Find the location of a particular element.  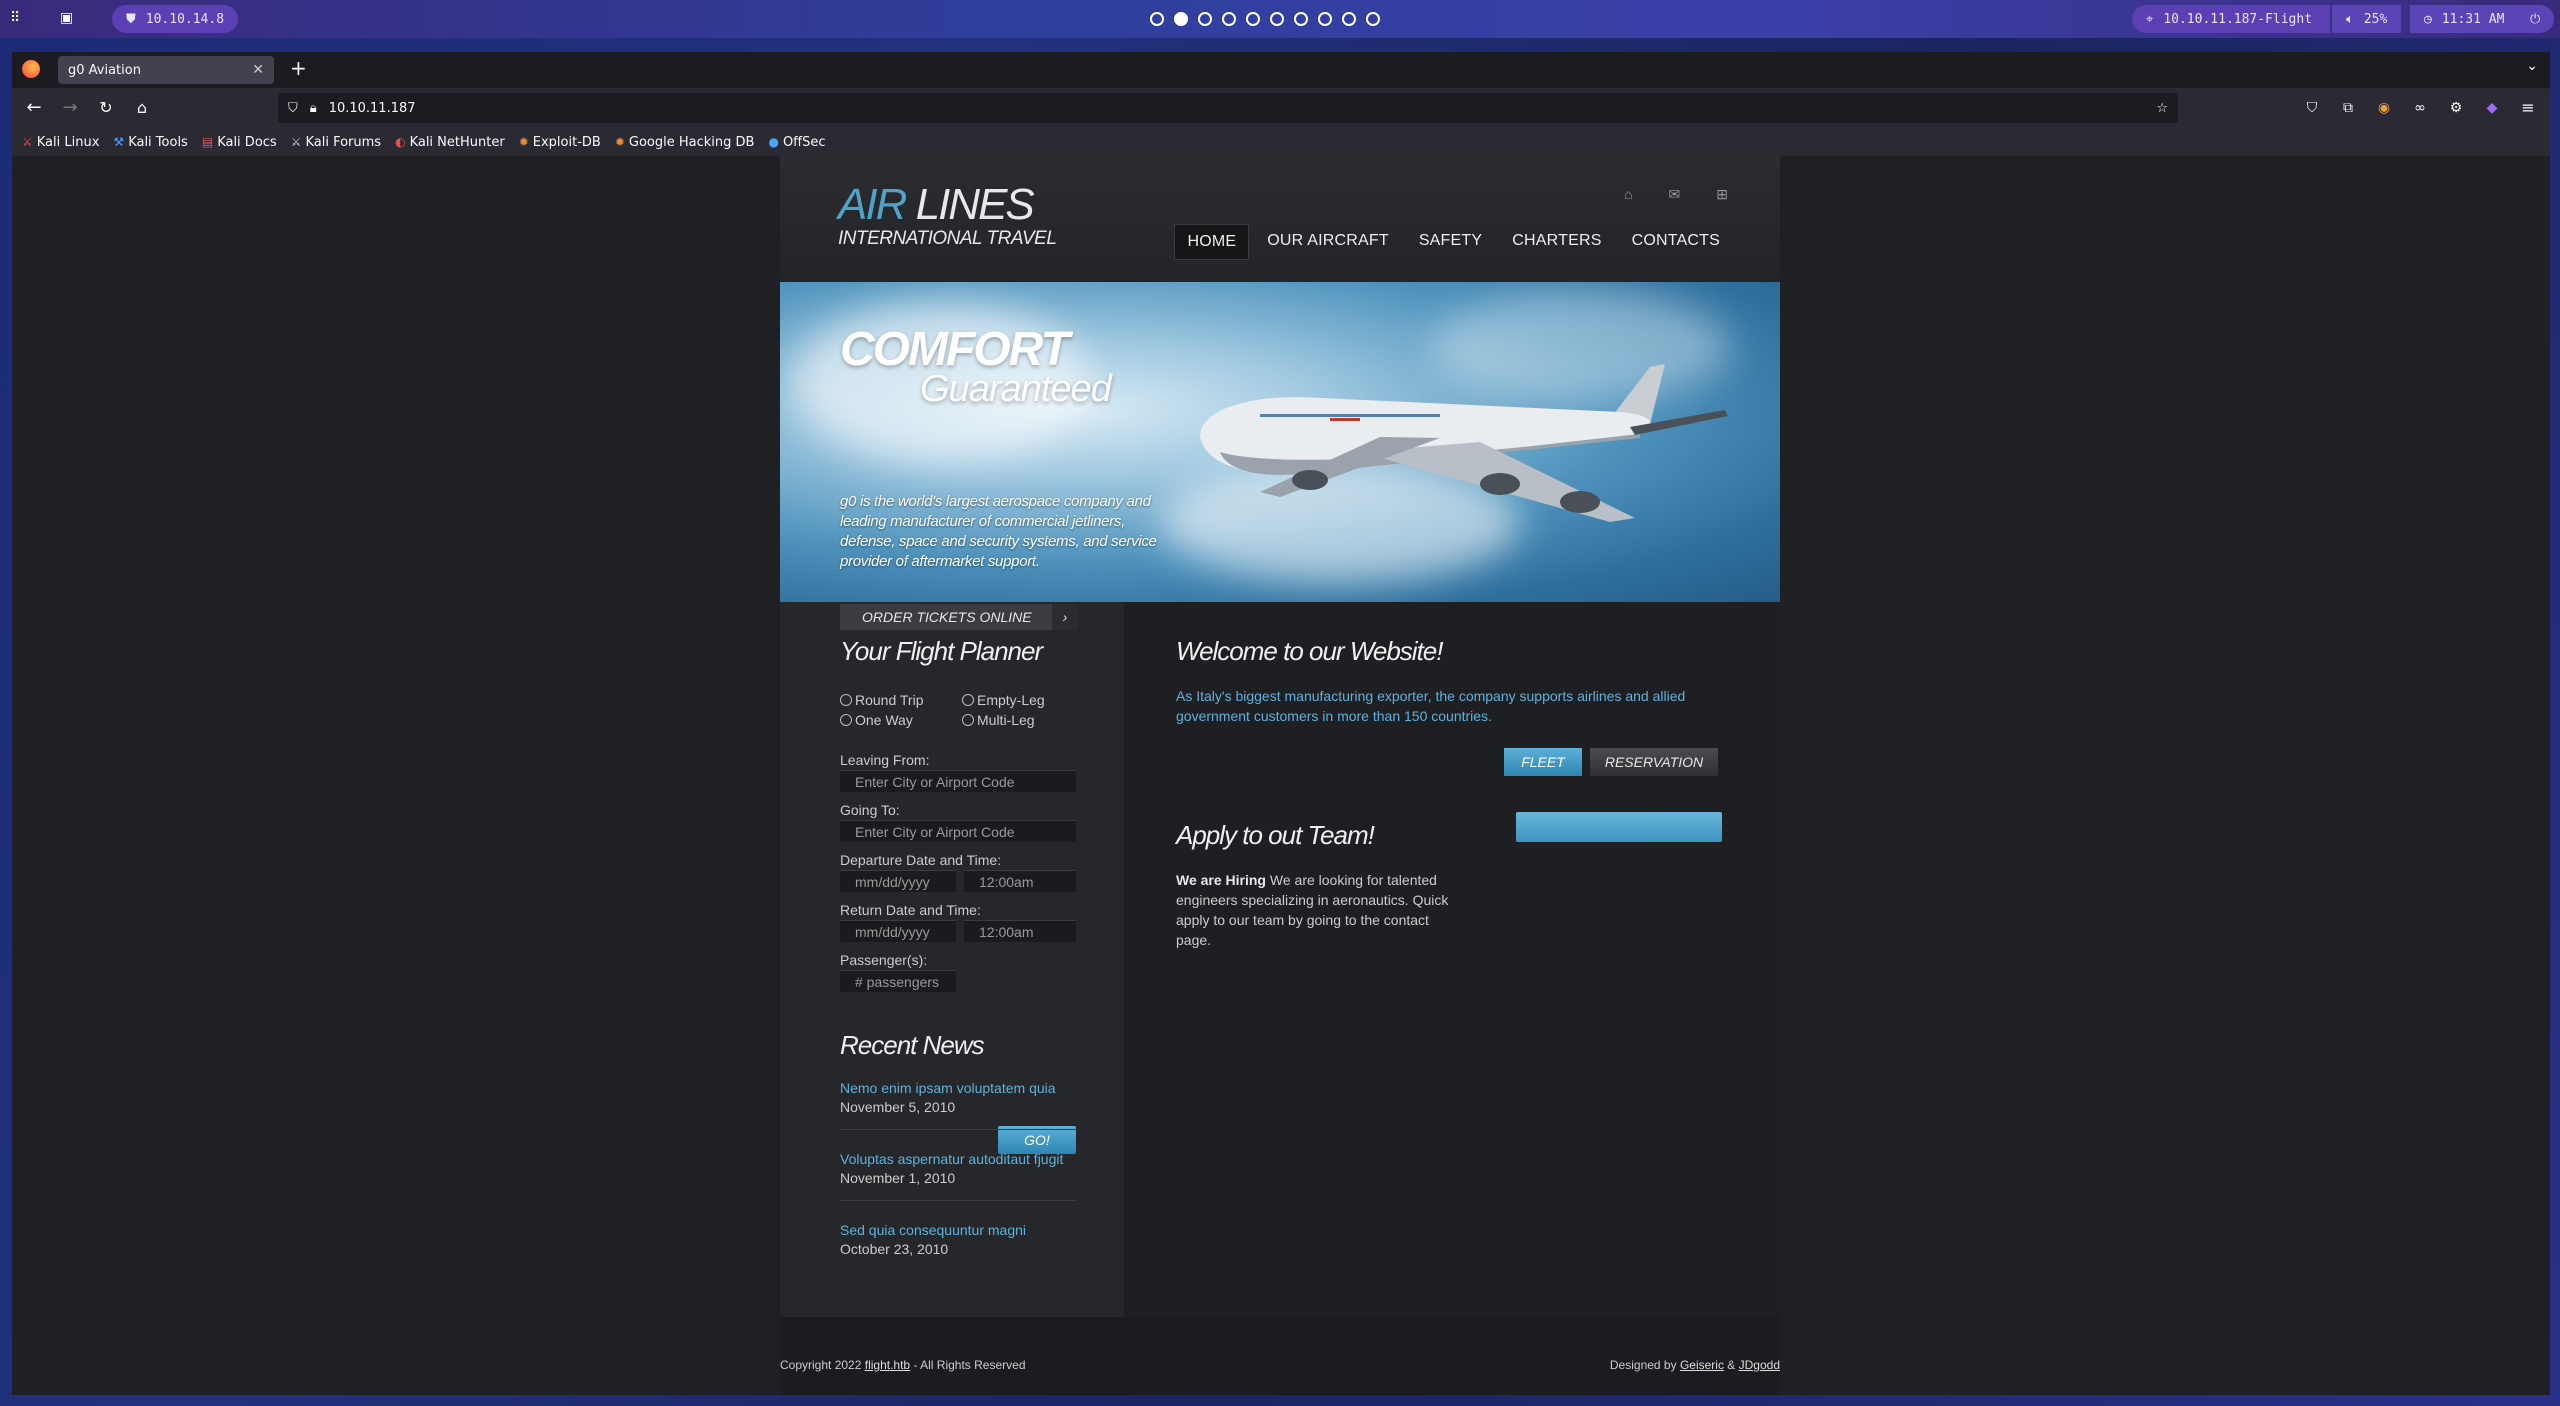

ghdb-icon: ✹ is located at coordinates (619, 142).